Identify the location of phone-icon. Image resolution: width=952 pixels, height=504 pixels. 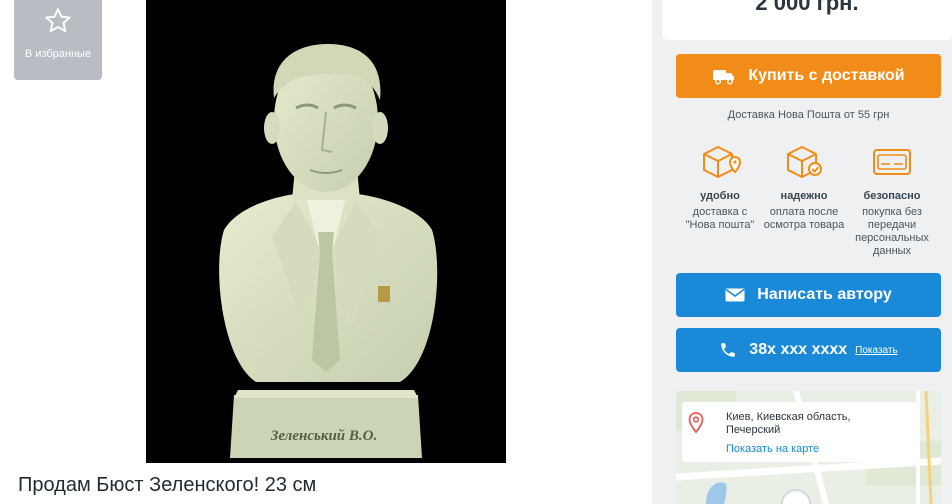
(728, 350).